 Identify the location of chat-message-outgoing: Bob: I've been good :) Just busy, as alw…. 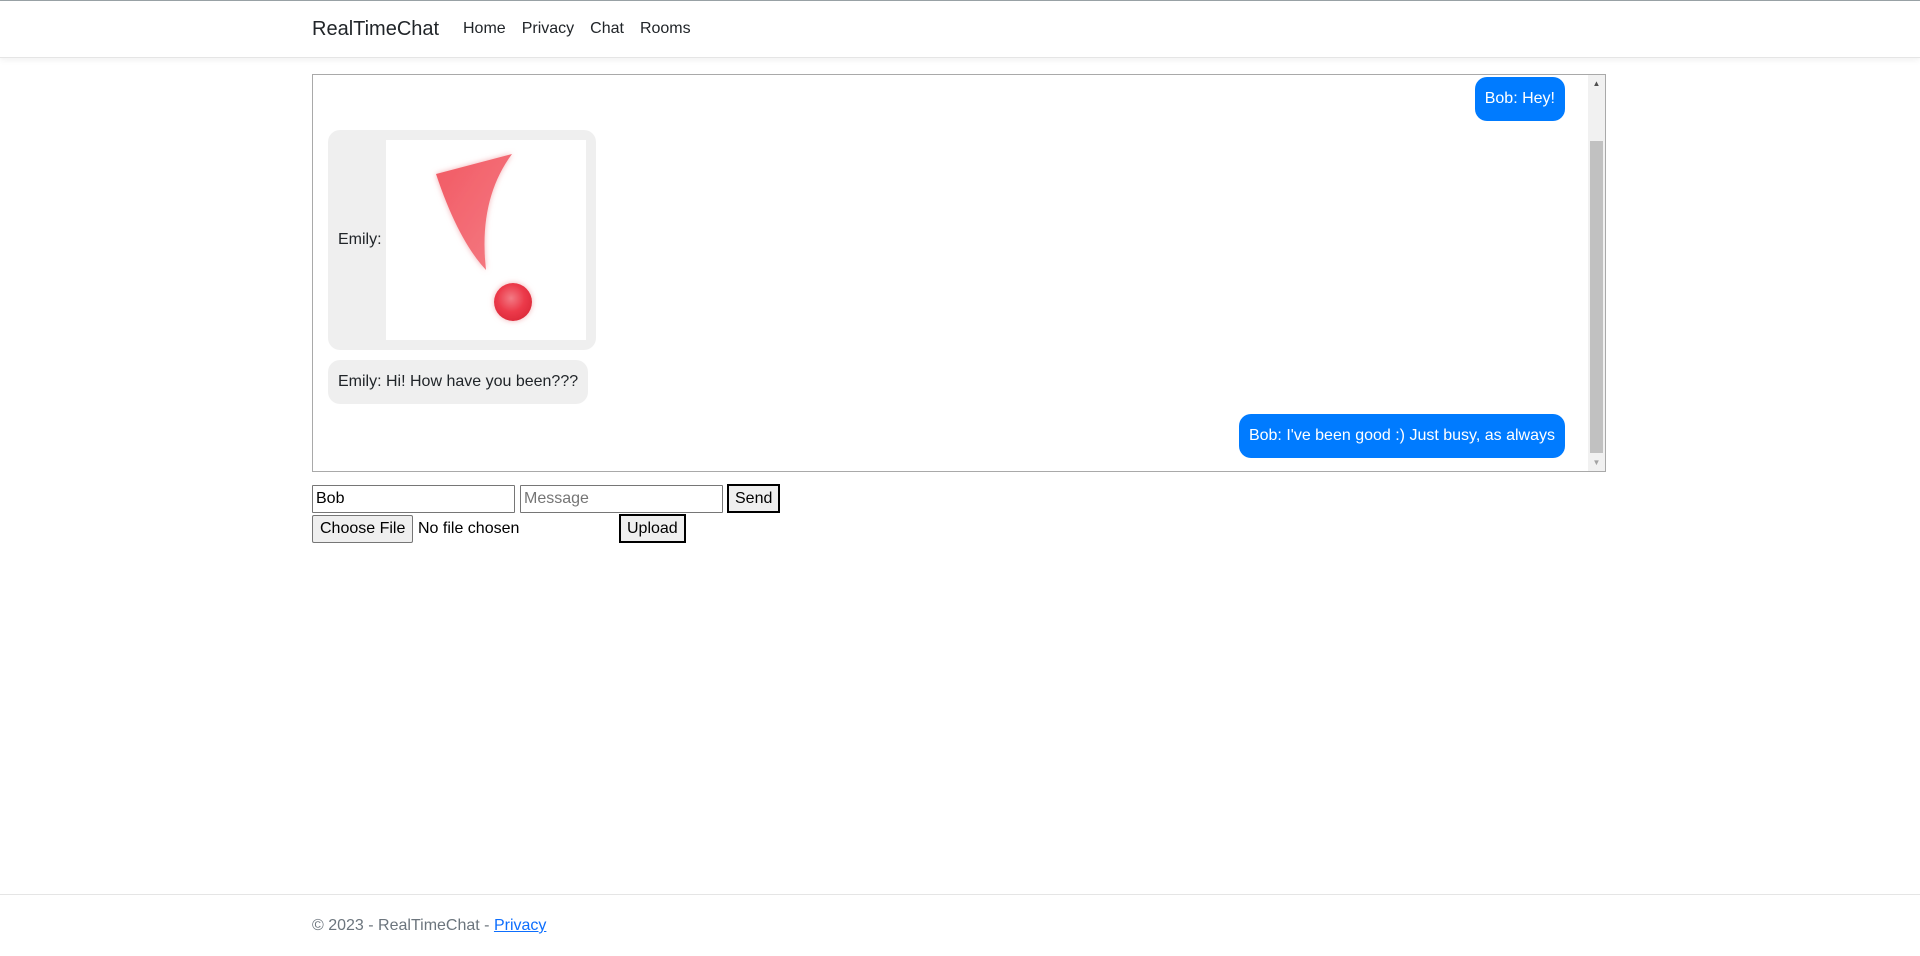
(1401, 436).